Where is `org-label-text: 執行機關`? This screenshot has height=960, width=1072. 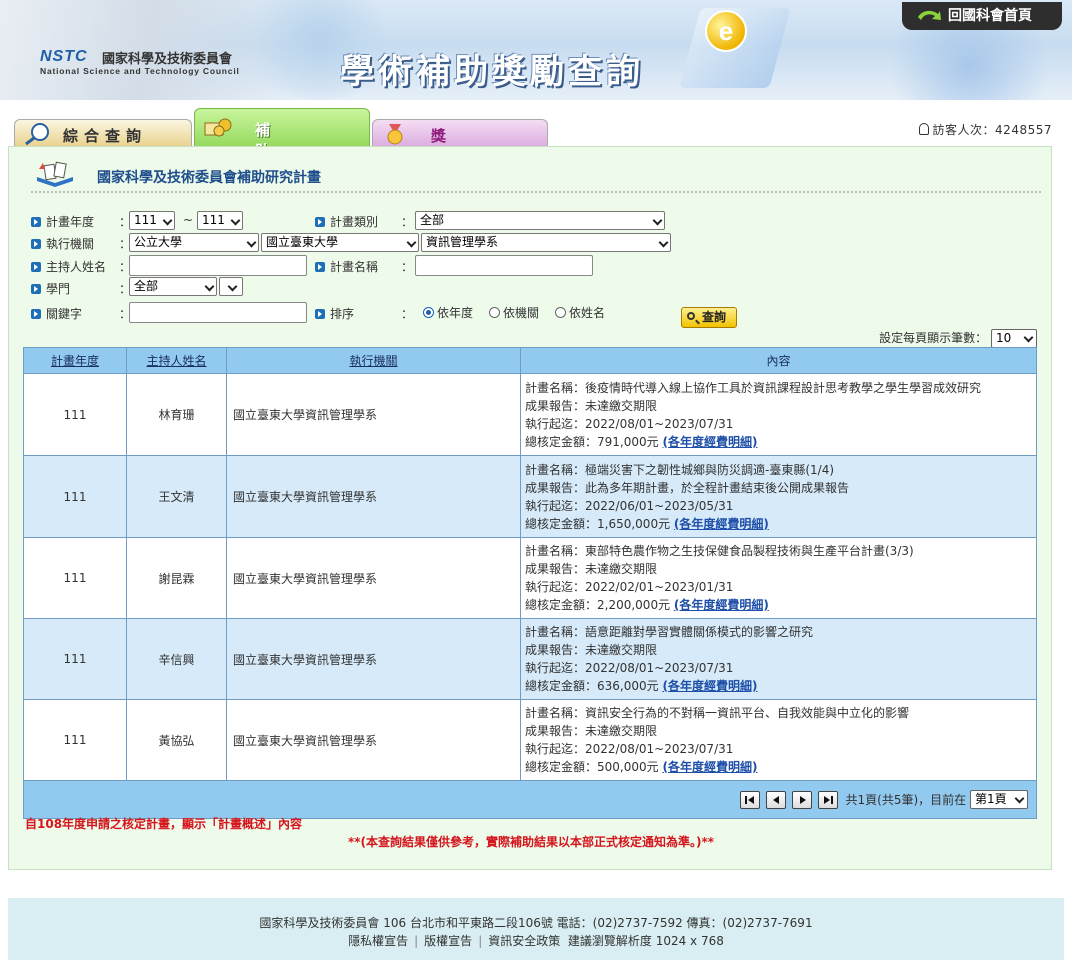
org-label-text: 執行機關 is located at coordinates (70, 244).